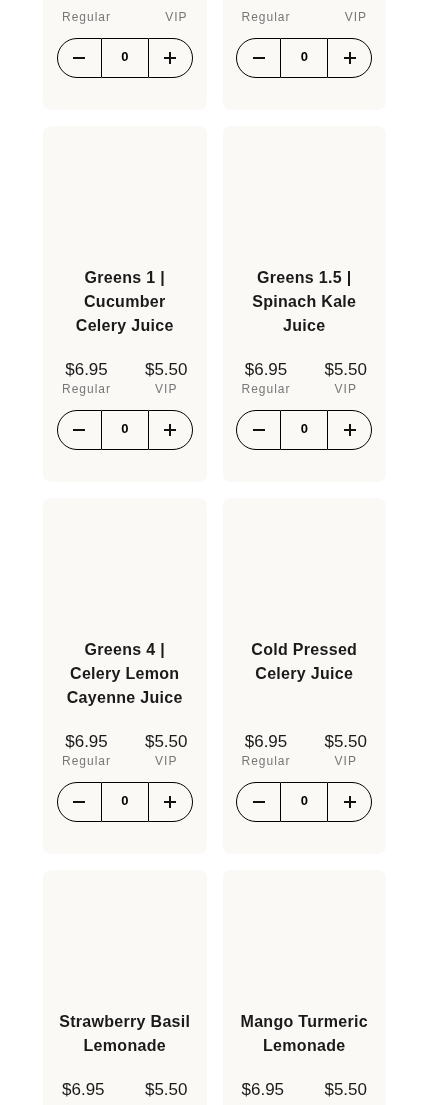 The width and height of the screenshot is (430, 1105). What do you see at coordinates (124, 674) in the screenshot?
I see `product-title: Greens 4 | Celery Lemon Cayenne Juice` at bounding box center [124, 674].